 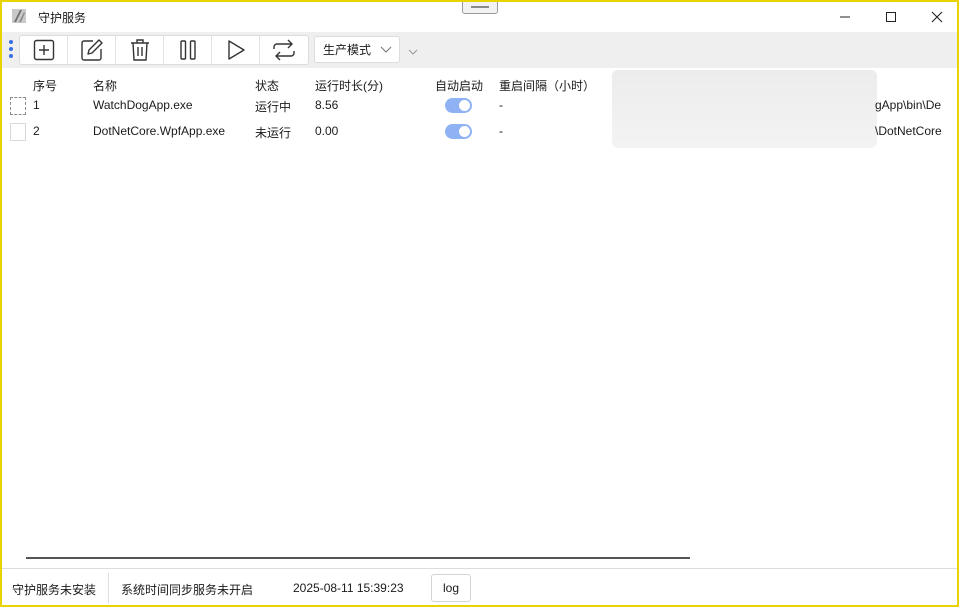 What do you see at coordinates (19, 16) in the screenshot?
I see `app-logo-icon` at bounding box center [19, 16].